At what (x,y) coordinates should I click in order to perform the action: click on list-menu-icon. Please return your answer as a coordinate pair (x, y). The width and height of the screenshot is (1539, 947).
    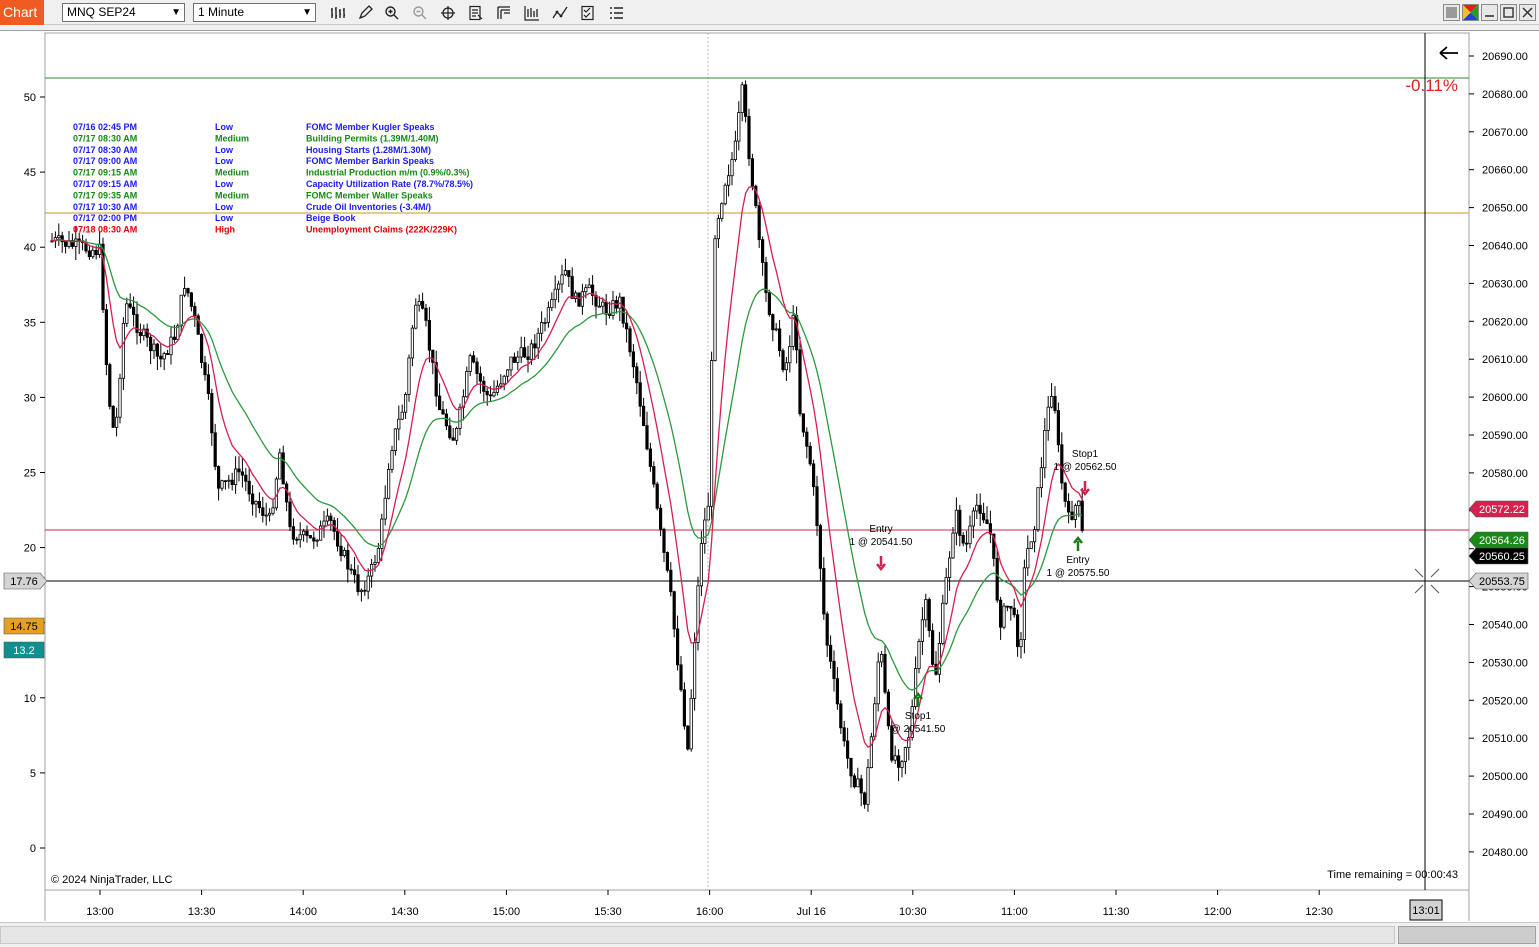
    Looking at the image, I should click on (616, 12).